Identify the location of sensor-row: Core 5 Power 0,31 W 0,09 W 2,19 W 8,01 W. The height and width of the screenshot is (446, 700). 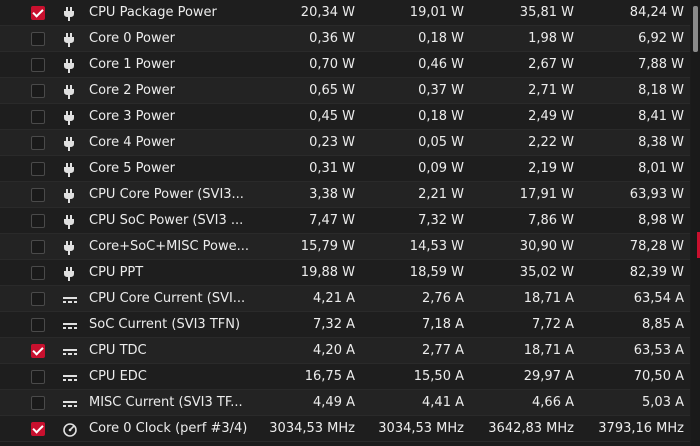
(345, 169).